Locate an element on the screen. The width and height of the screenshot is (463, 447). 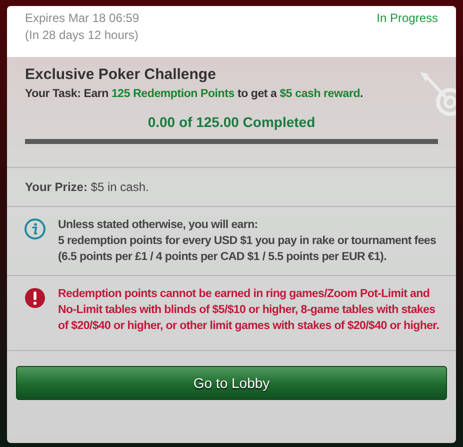
notice-text: Redemption points cannot be earned in ring games/Zoom Pot-Limit and No-Limit tables with blinds of $5/$10 or higher, 8-game tables with stakes of $20/$40 or higher, or other limit games with stakes of $20/$40 or higher. is located at coordinates (249, 310).